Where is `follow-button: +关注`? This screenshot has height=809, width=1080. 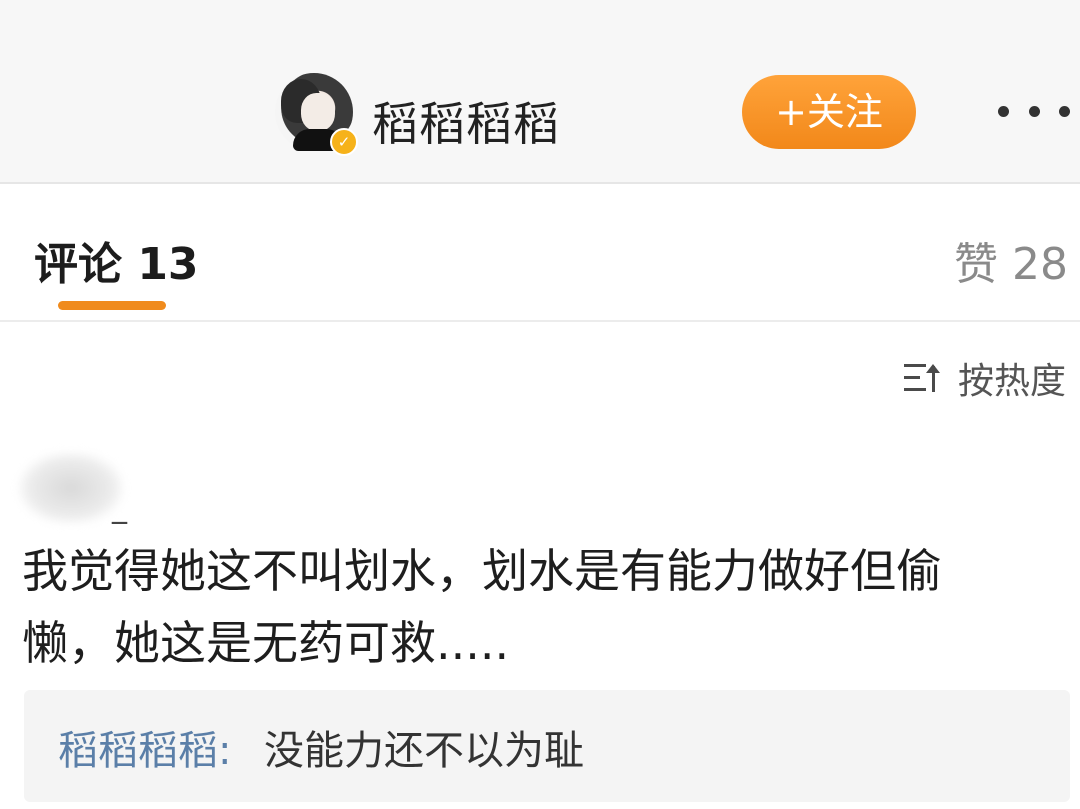
follow-button: +关注 is located at coordinates (829, 112).